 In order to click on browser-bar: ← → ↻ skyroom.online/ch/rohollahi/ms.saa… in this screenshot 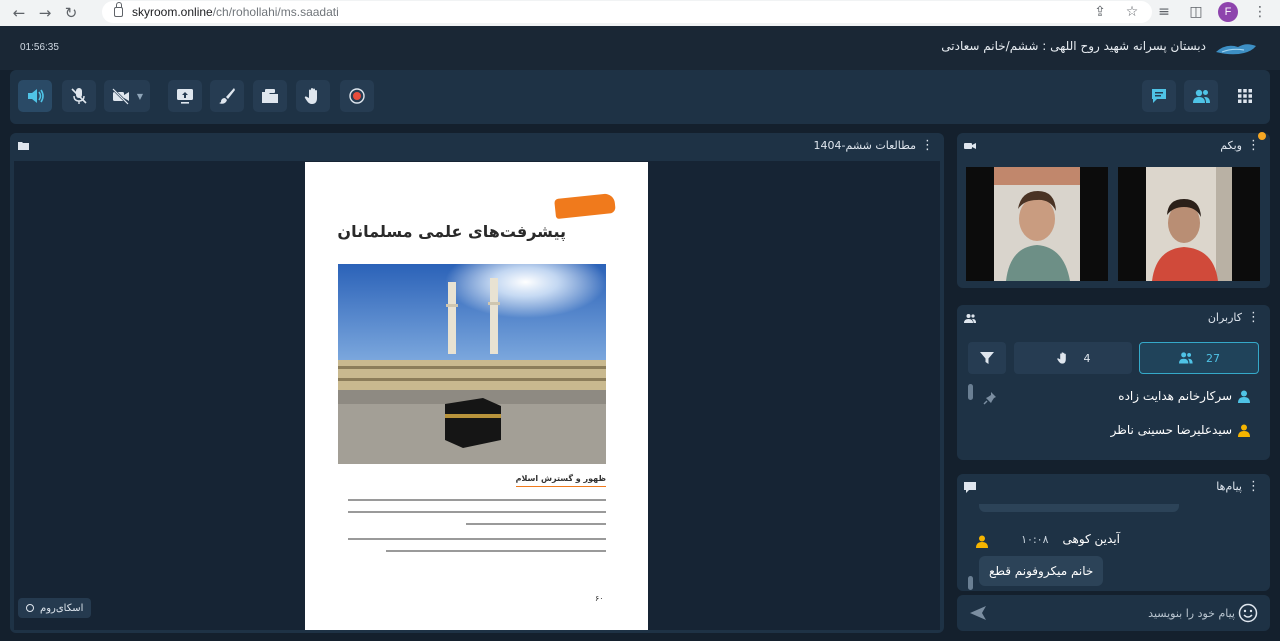, I will do `click(640, 13)`.